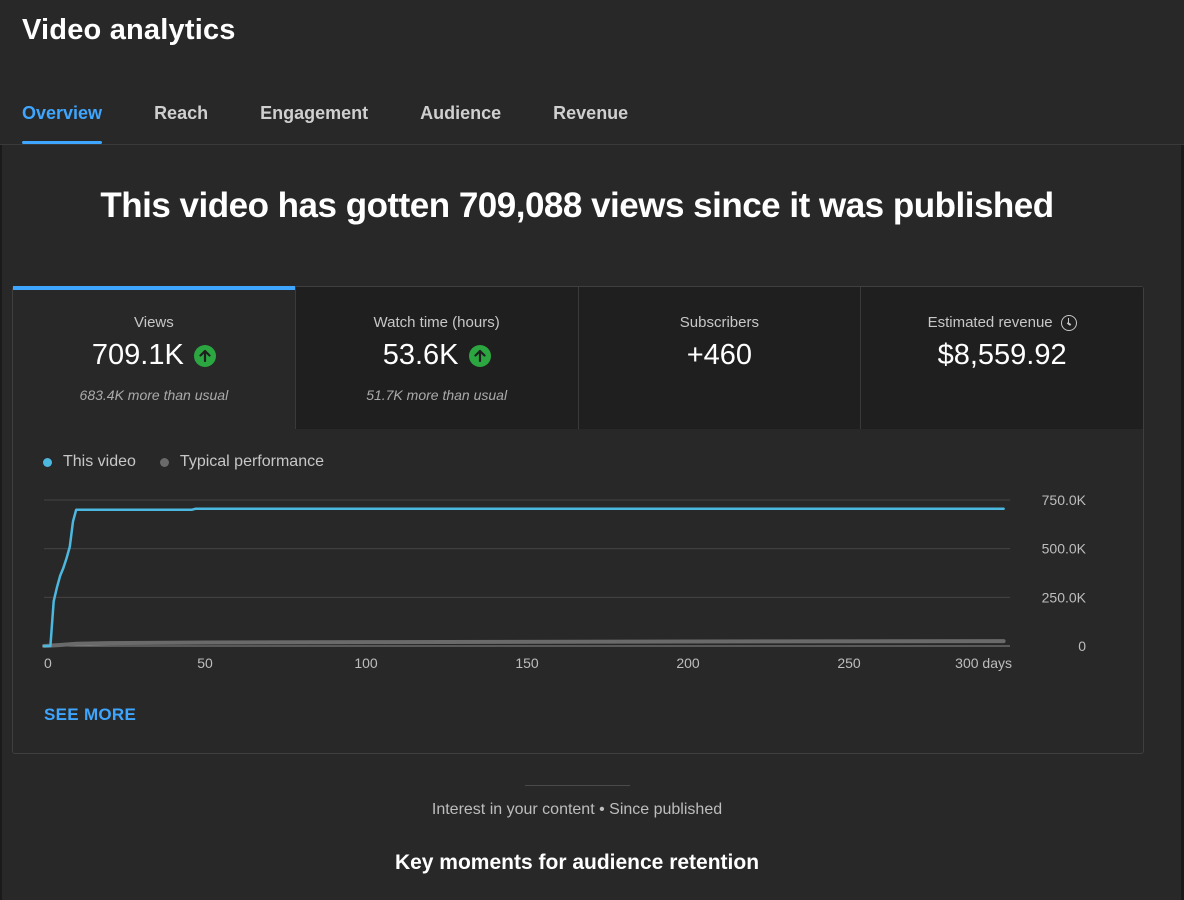 This screenshot has height=900, width=1184. What do you see at coordinates (460, 122) in the screenshot?
I see `tab-audience: Audience` at bounding box center [460, 122].